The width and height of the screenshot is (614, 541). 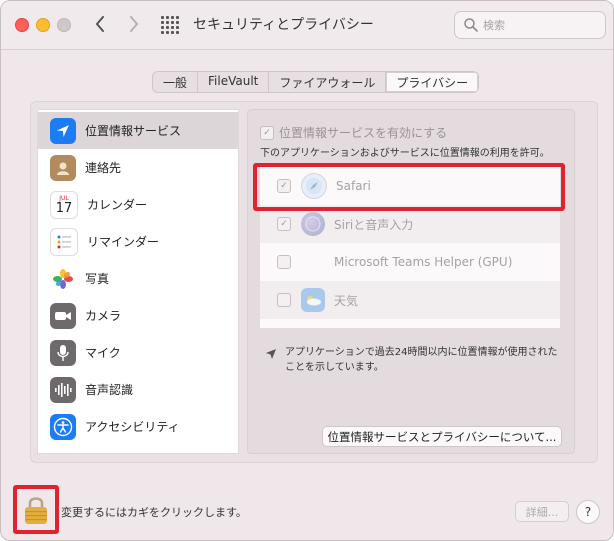 I want to click on chevron-left-icon, so click(x=99, y=24).